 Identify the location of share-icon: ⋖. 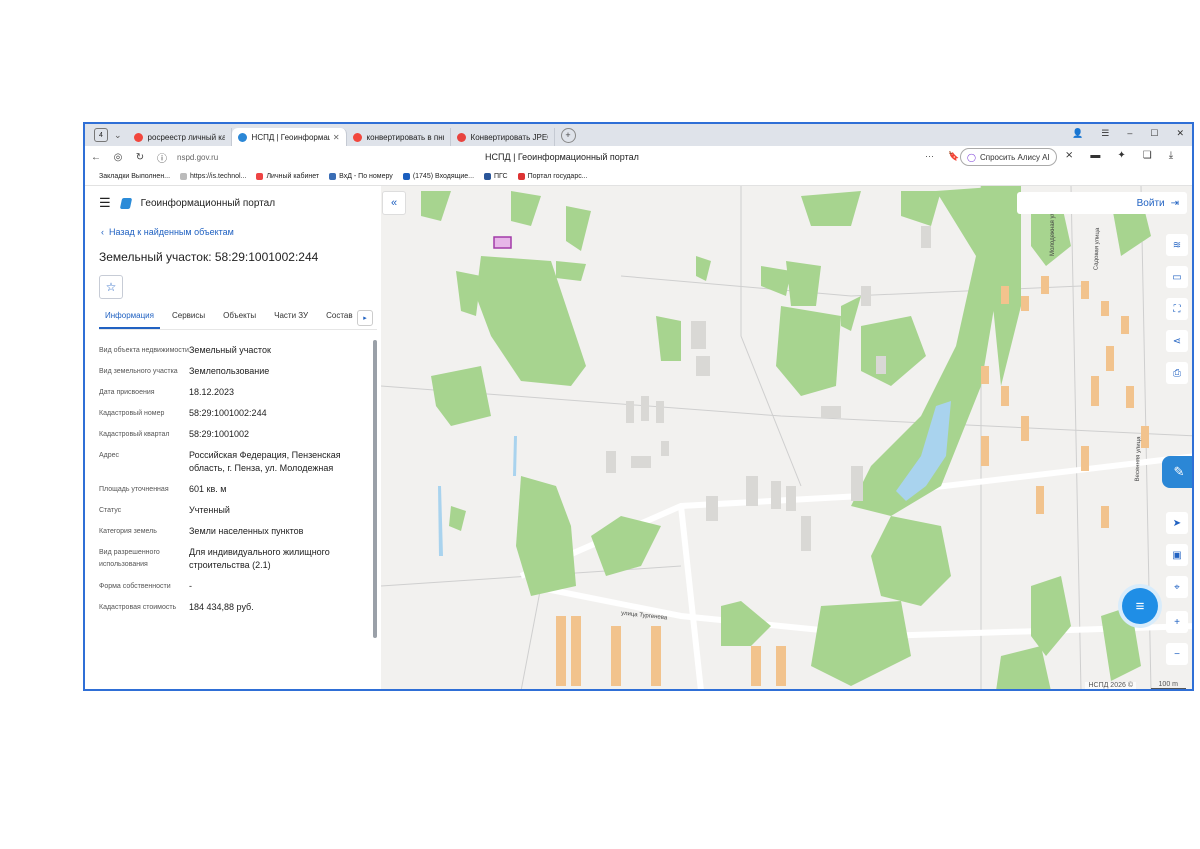
(1177, 341).